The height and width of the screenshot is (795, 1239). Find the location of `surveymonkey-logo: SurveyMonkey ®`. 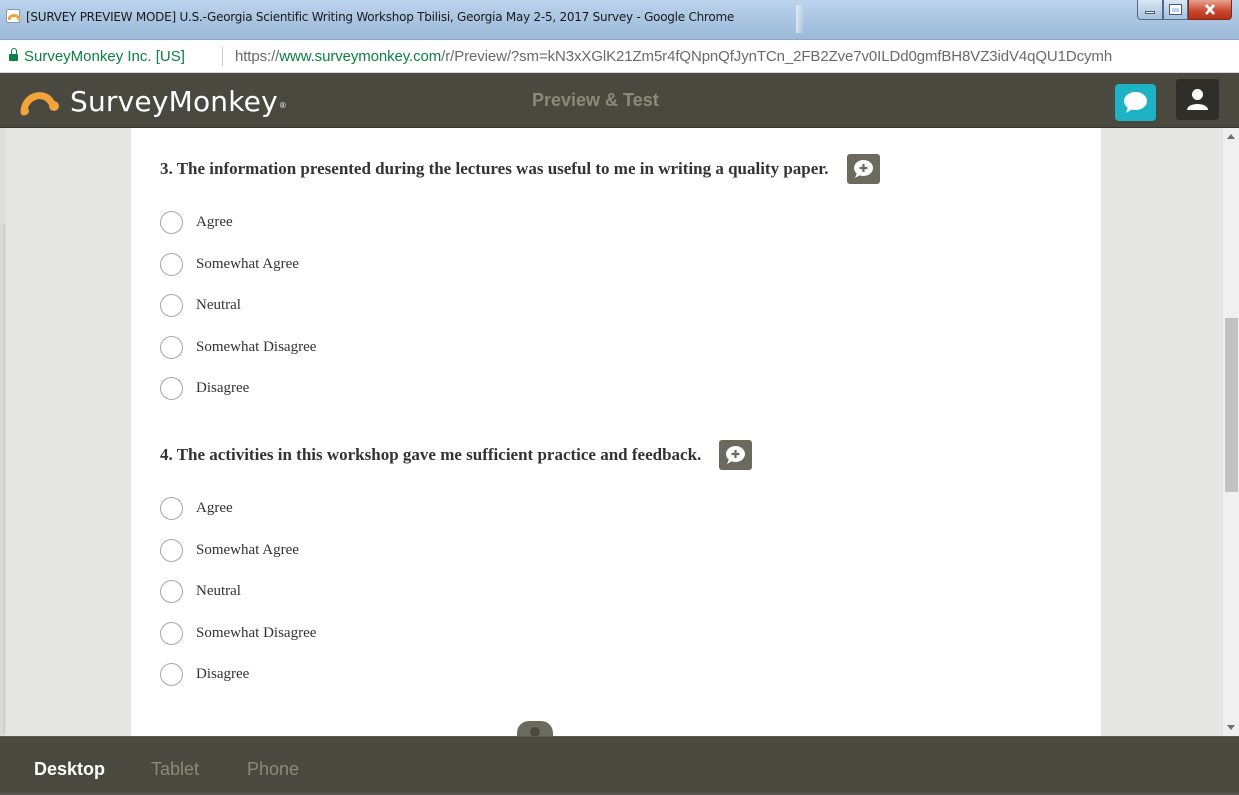

surveymonkey-logo: SurveyMonkey ® is located at coordinates (152, 101).